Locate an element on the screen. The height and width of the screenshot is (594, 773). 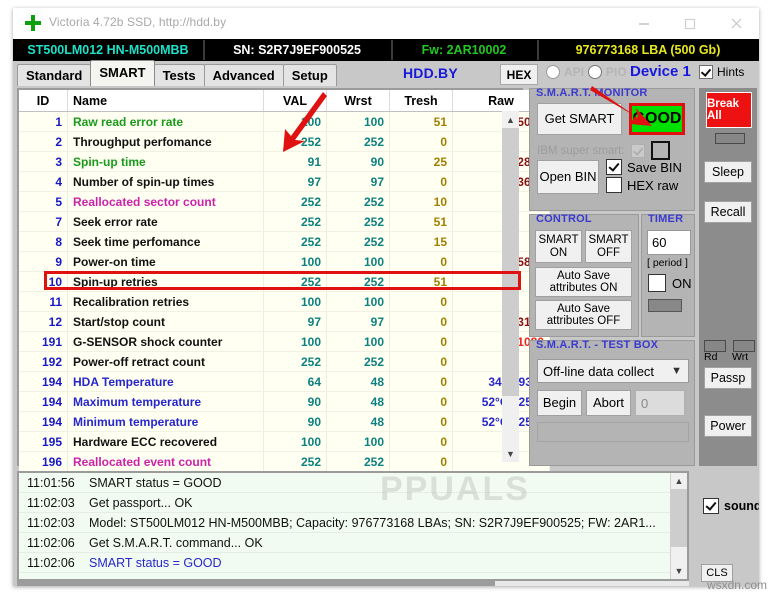
log-hscroll-thumb is located at coordinates (256, 583).